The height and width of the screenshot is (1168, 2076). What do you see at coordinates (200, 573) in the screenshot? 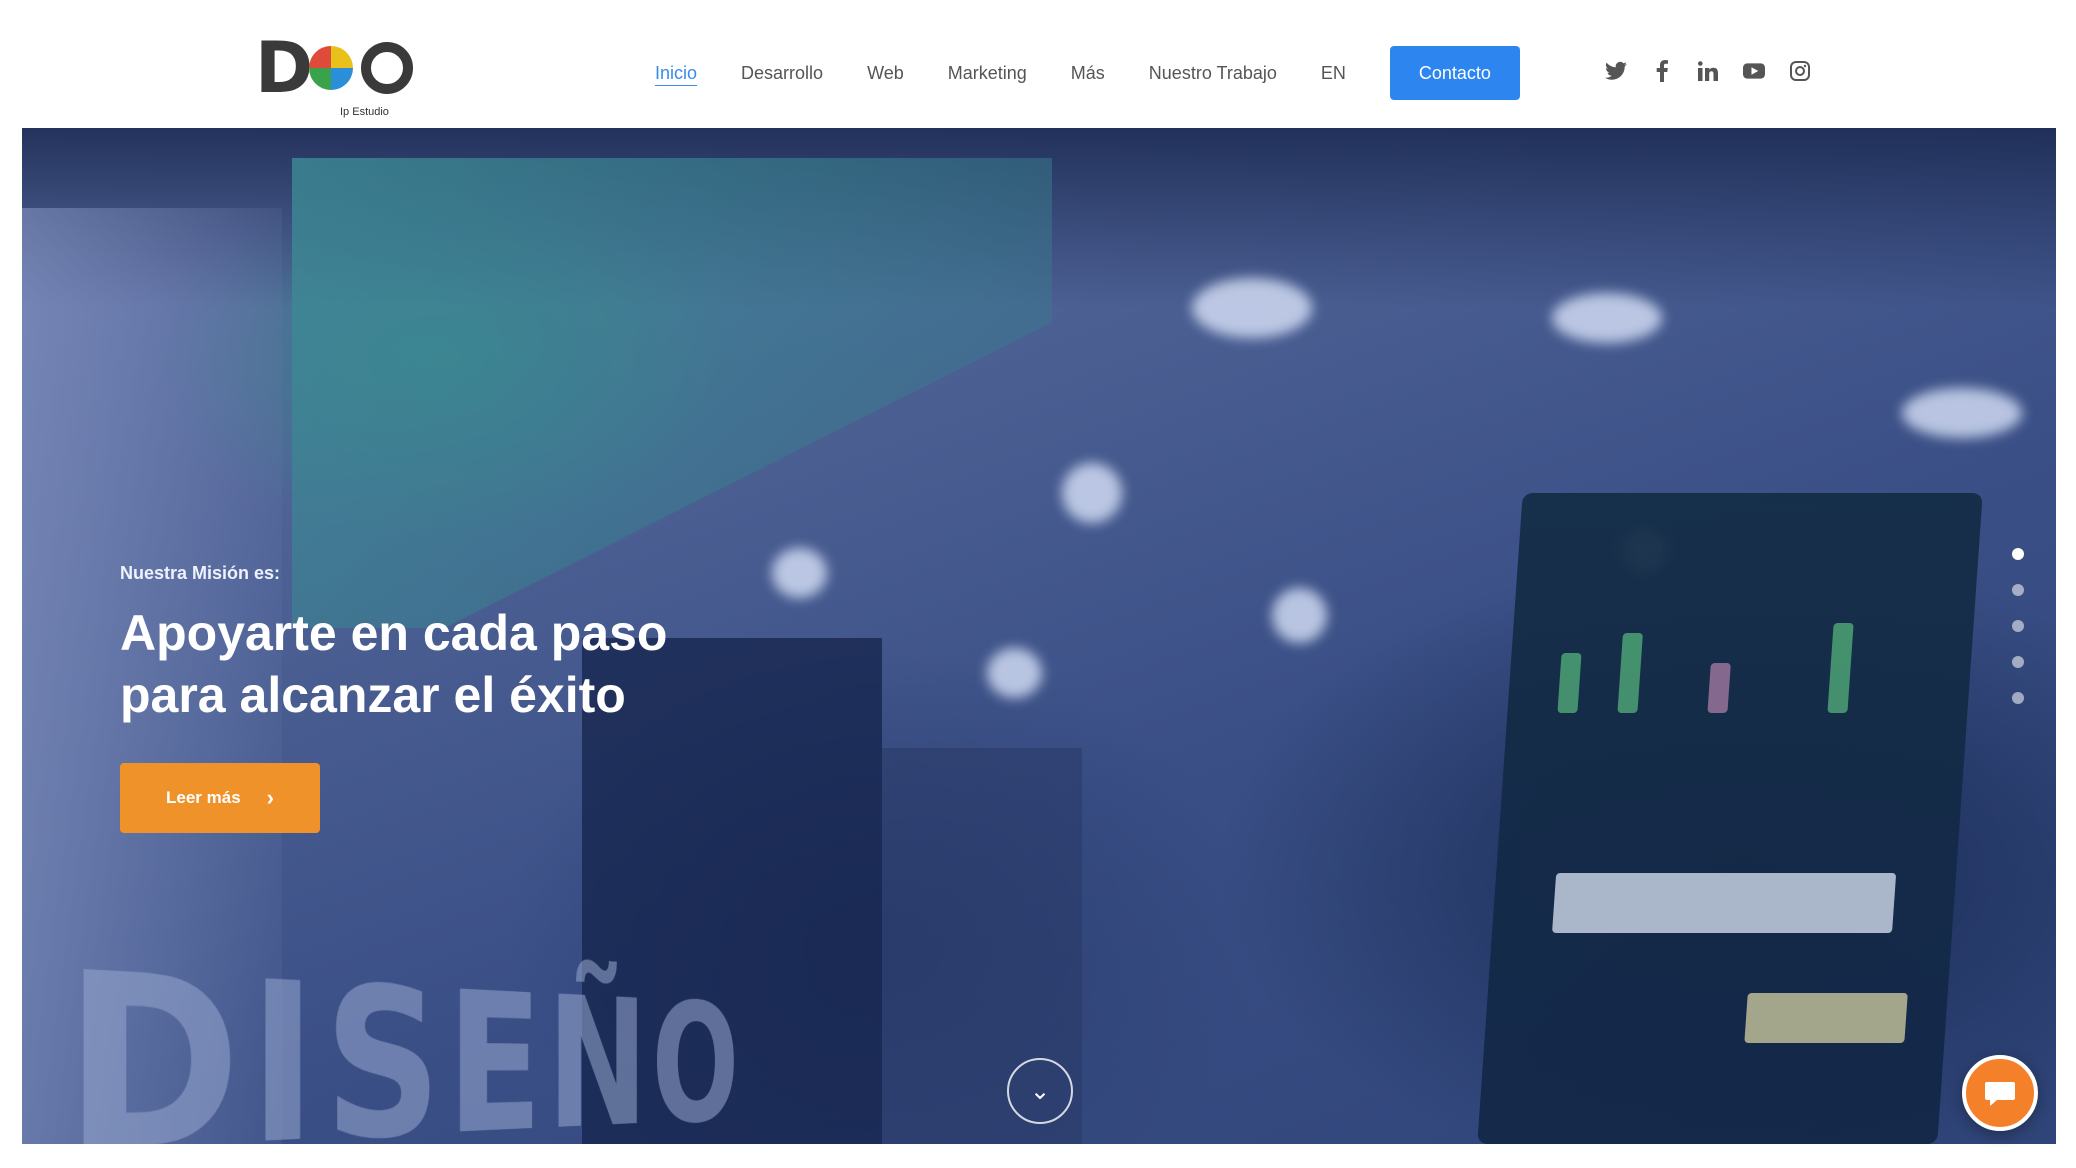
I see `hero-eyebrow: Nuestra Misión es:` at bounding box center [200, 573].